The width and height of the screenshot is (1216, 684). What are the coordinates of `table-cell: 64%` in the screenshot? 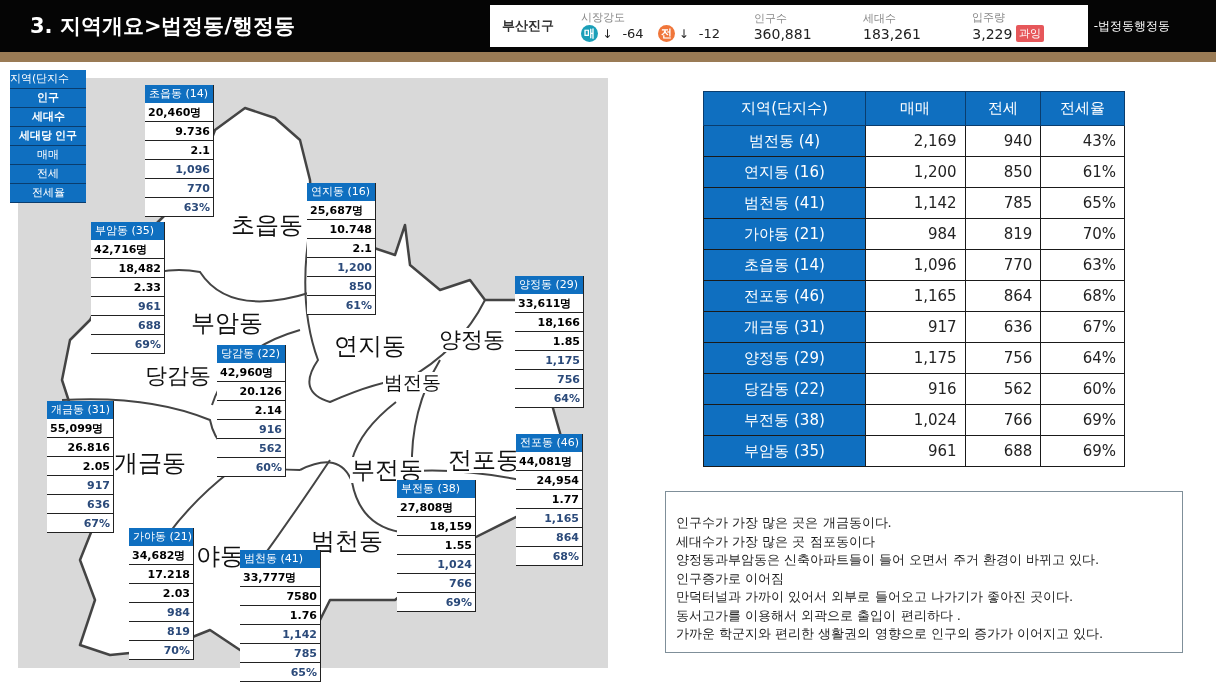 It's located at (549, 398).